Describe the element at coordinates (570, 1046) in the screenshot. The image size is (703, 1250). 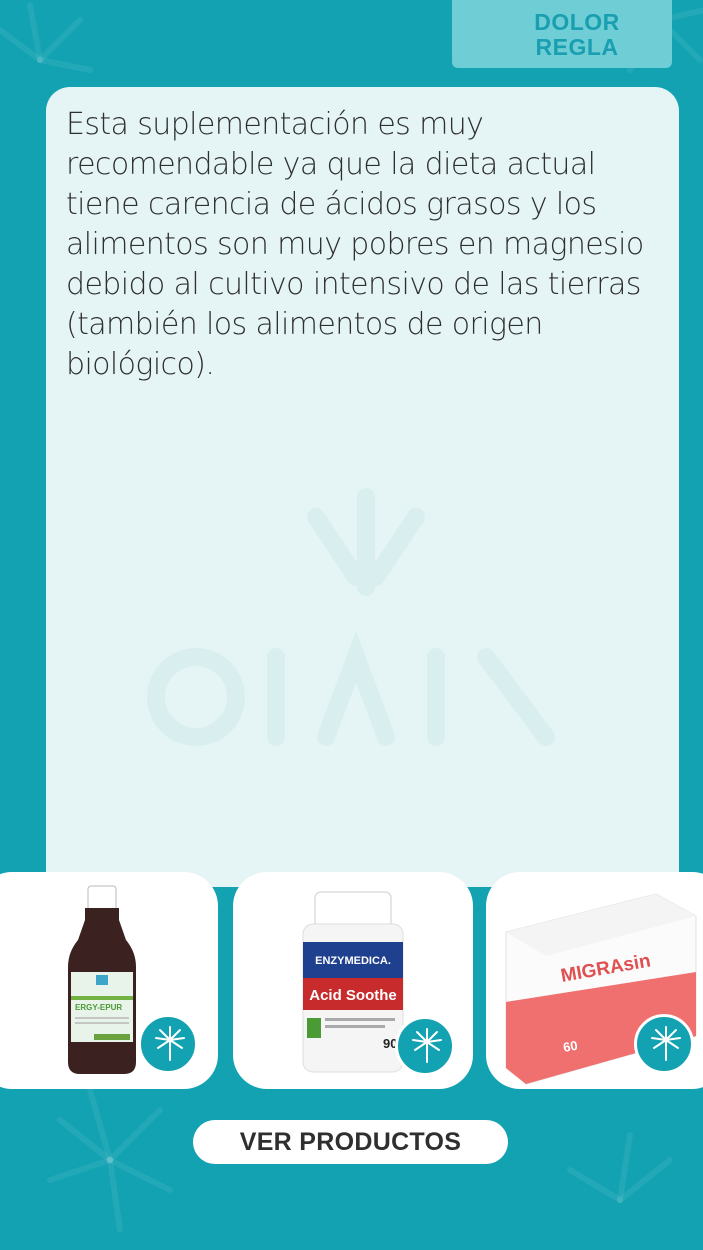
I see `product-3-count: 60` at that location.